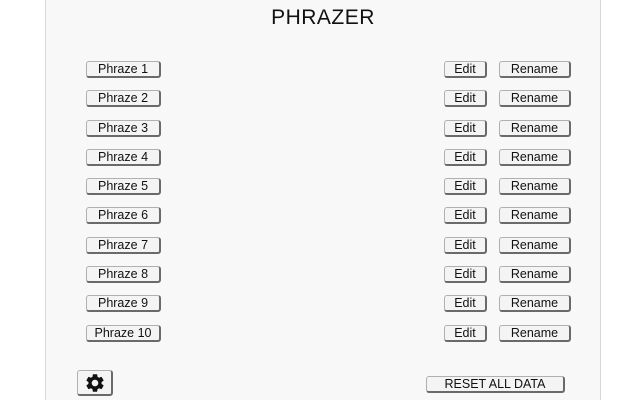 The image size is (640, 400). I want to click on phrase-button-2: Phraze 2, so click(123, 99).